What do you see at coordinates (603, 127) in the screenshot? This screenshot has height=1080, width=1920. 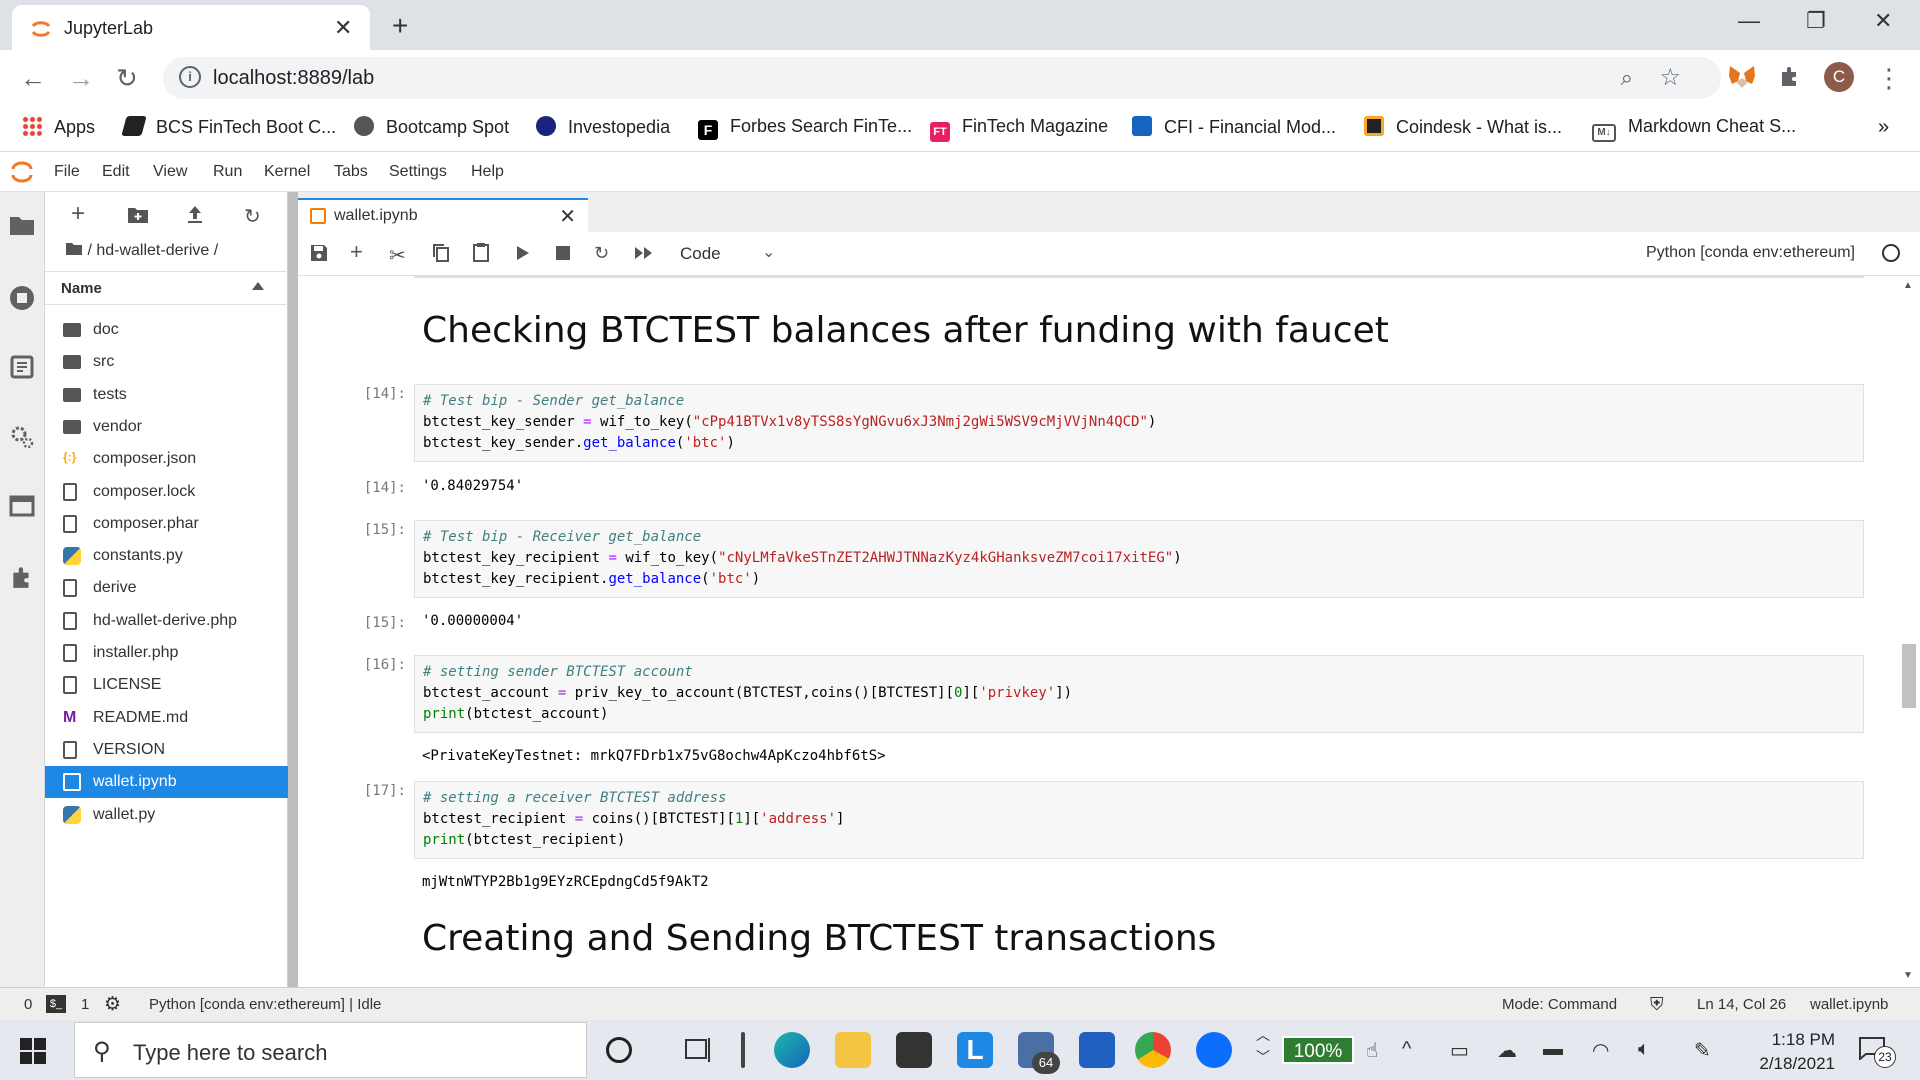 I see `bookmark-investopedia: Investopedia` at bounding box center [603, 127].